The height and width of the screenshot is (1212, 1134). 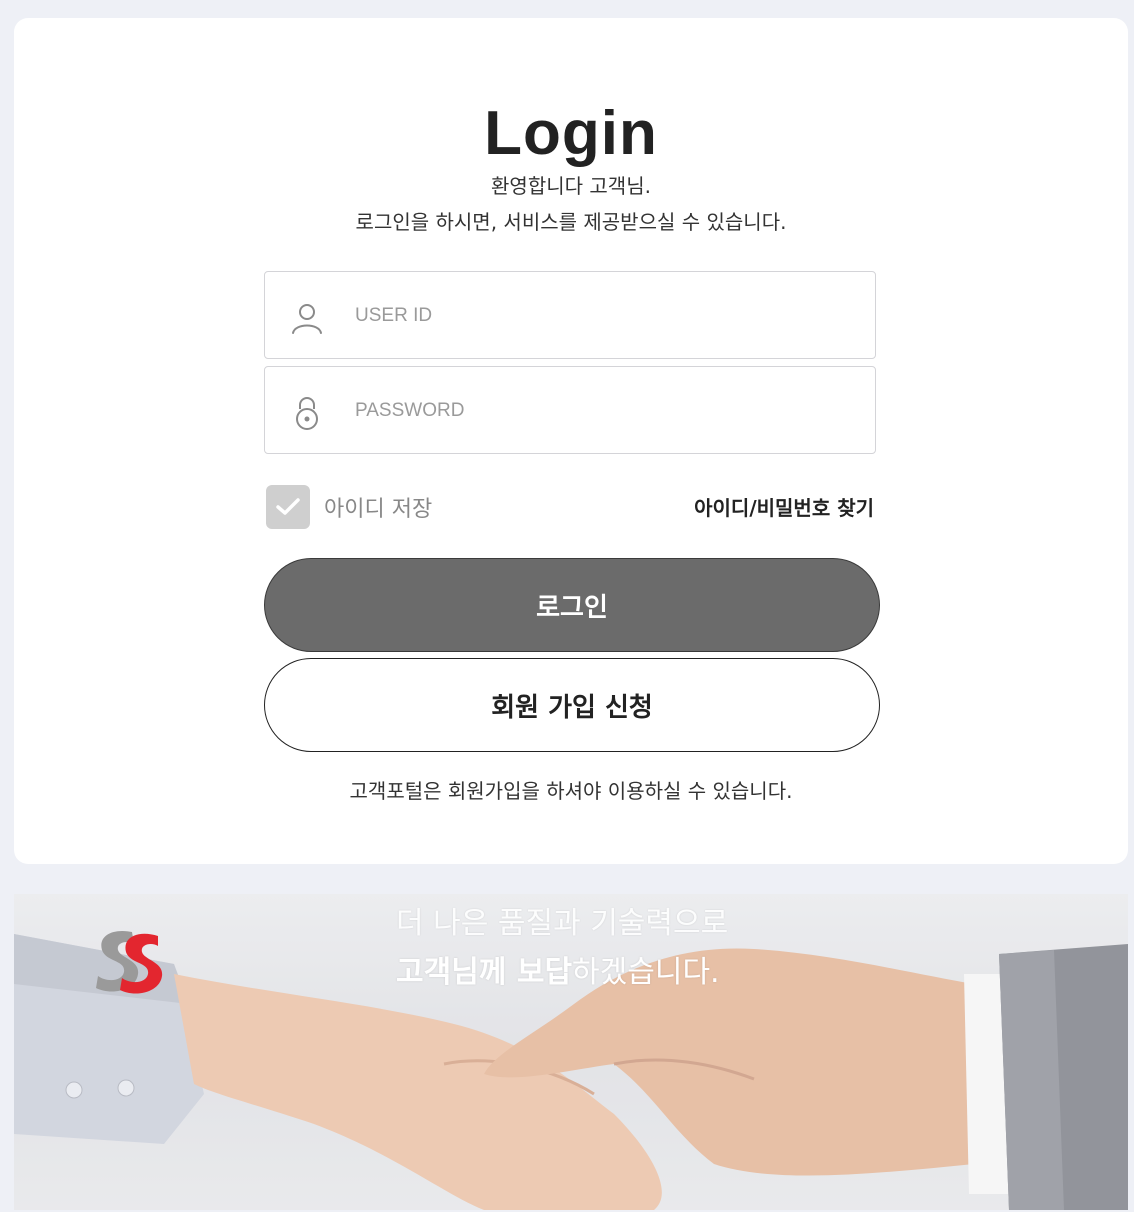 What do you see at coordinates (571, 222) in the screenshot?
I see `welcome-line-2: 로그인을 하시면, 서비스를 제공받으실 수 있습니다.` at bounding box center [571, 222].